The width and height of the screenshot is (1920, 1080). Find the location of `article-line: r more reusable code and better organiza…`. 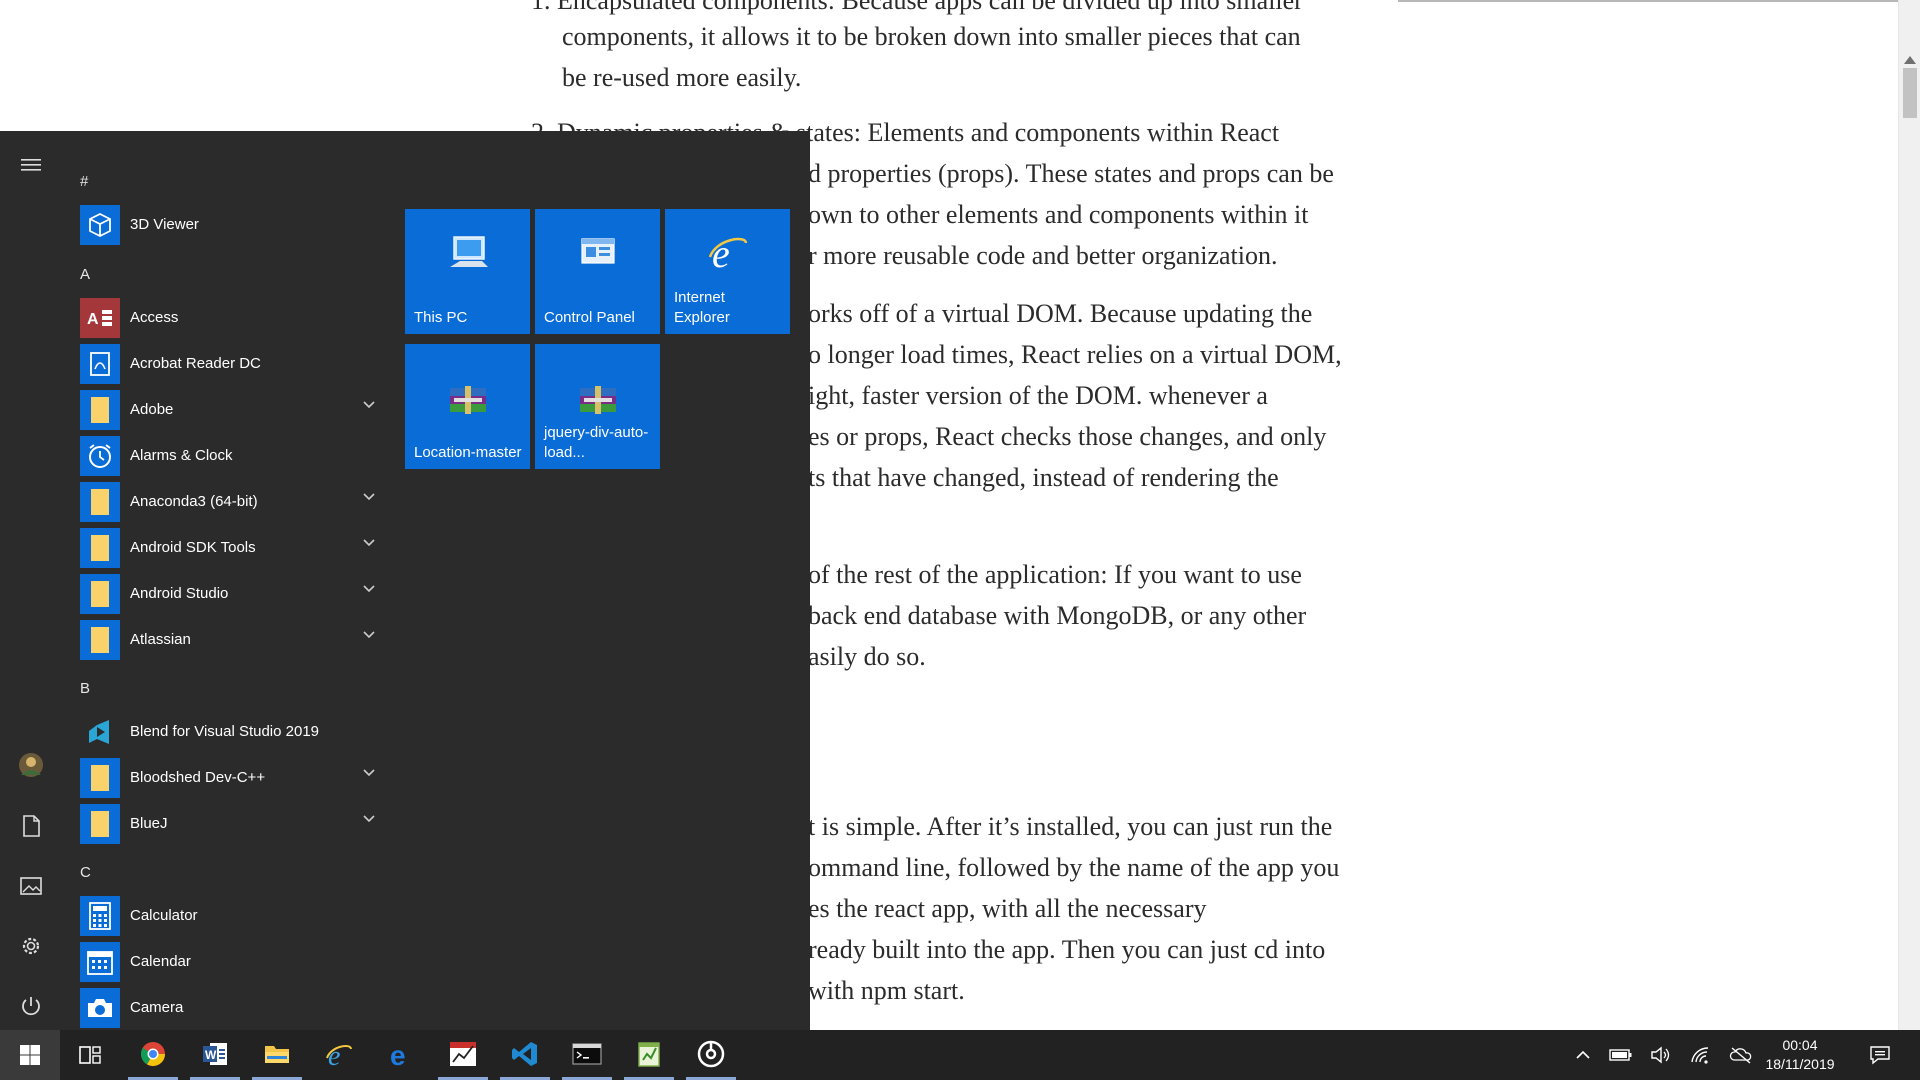

article-line: r more reusable code and better organiza… is located at coordinates (1043, 255).